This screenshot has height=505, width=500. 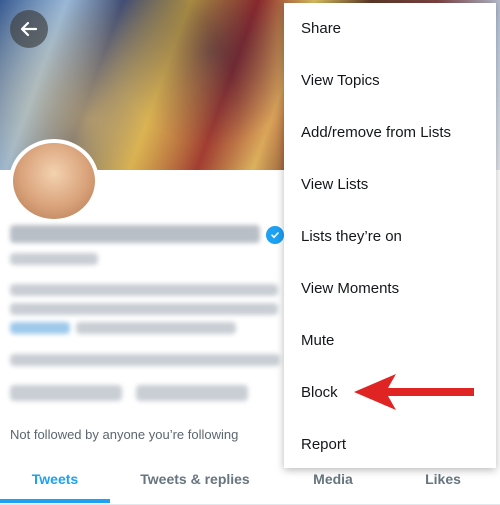 What do you see at coordinates (390, 445) in the screenshot?
I see `menu-item-report: Report` at bounding box center [390, 445].